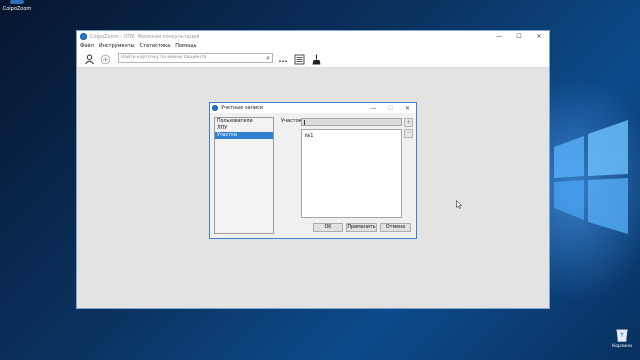 The image size is (640, 360). Describe the element at coordinates (145, 36) in the screenshot. I see `app-title: ColpoZoom - ЛПУ: Женская консультация` at that location.